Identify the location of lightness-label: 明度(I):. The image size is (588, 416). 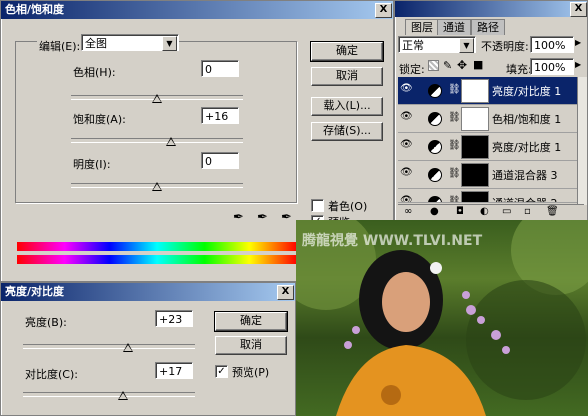
(92, 164).